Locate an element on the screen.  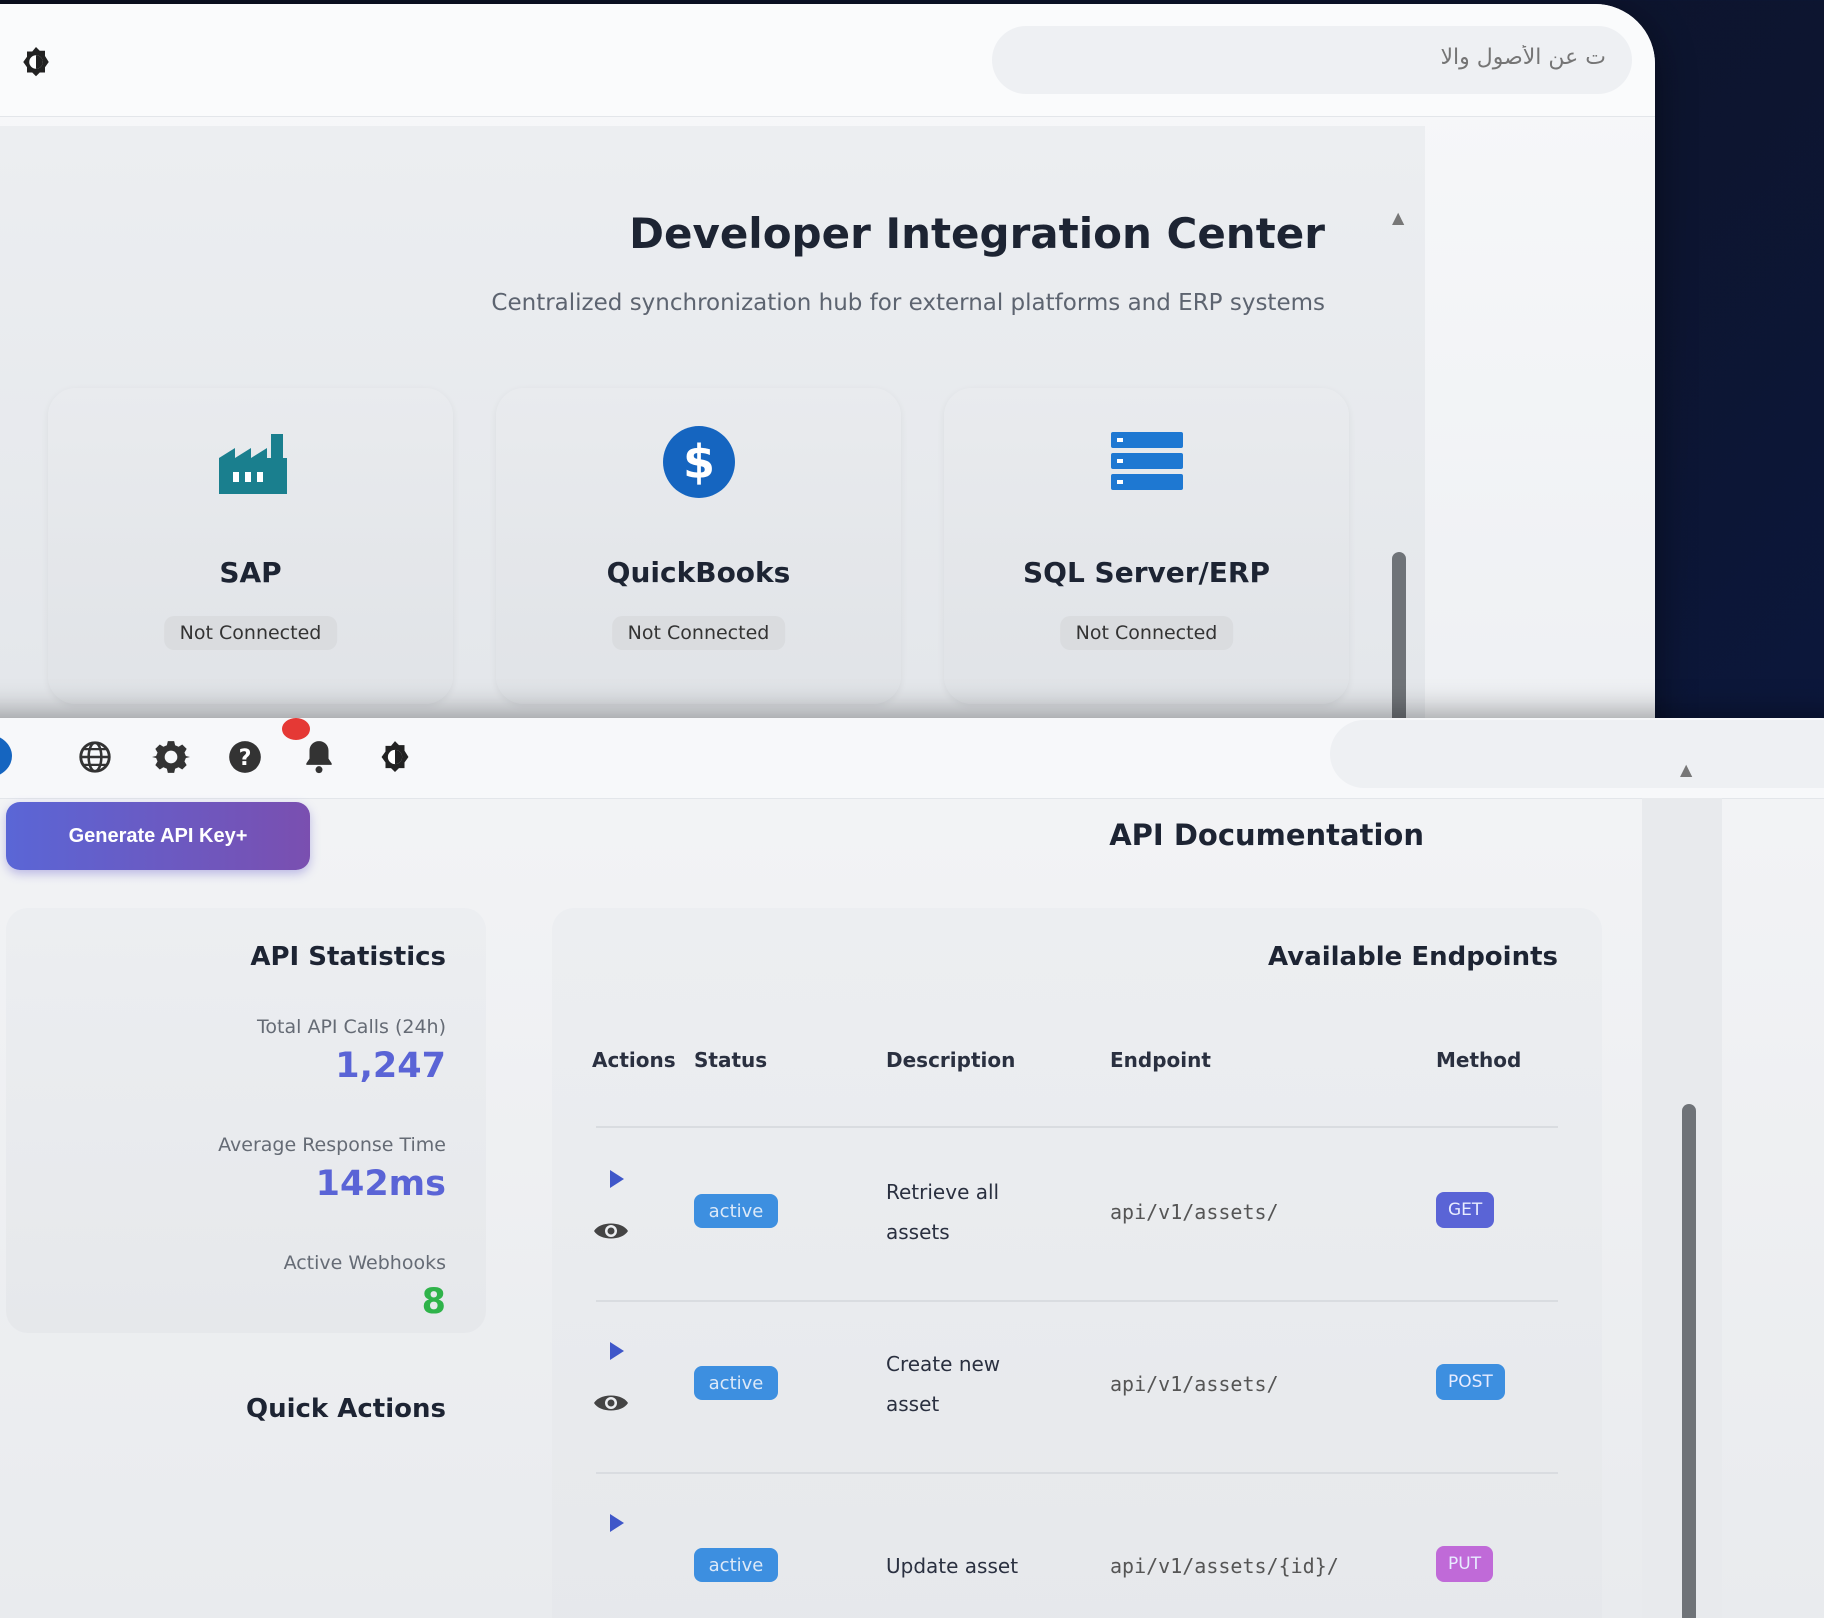
integration-name: QuickBooks is located at coordinates (698, 572).